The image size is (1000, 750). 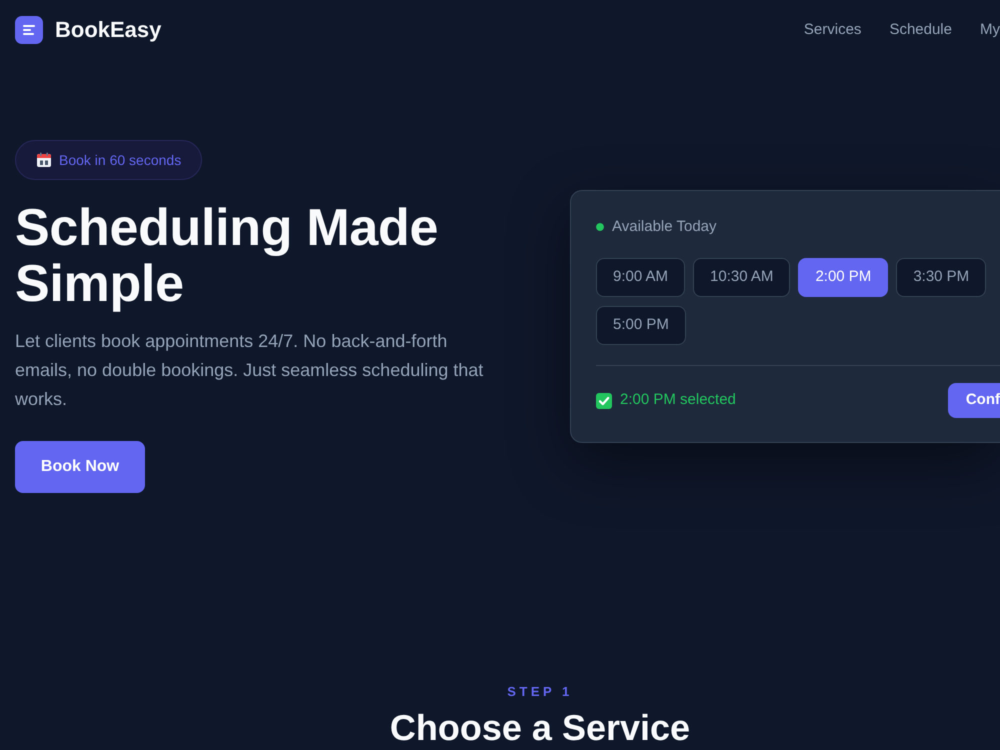 What do you see at coordinates (941, 277) in the screenshot?
I see `time-slot-button: 3:30 PM` at bounding box center [941, 277].